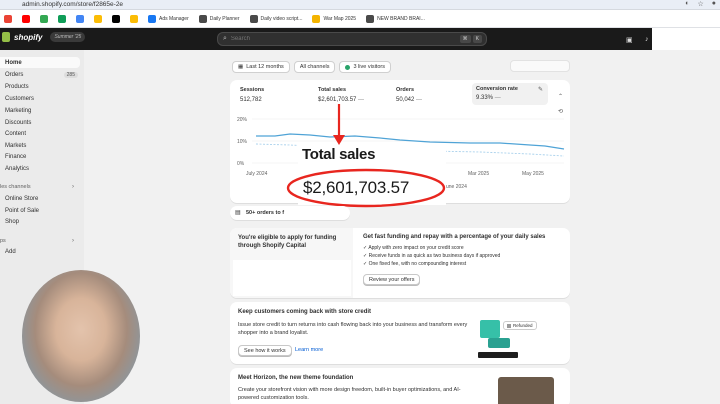 This screenshot has height=404, width=720. What do you see at coordinates (225, 38) in the screenshot?
I see `search-icon: ⌕` at bounding box center [225, 38].